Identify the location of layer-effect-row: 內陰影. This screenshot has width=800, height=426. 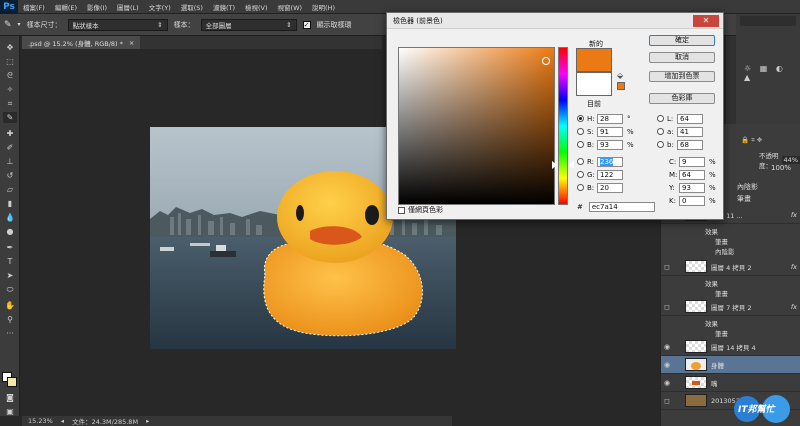
(725, 251).